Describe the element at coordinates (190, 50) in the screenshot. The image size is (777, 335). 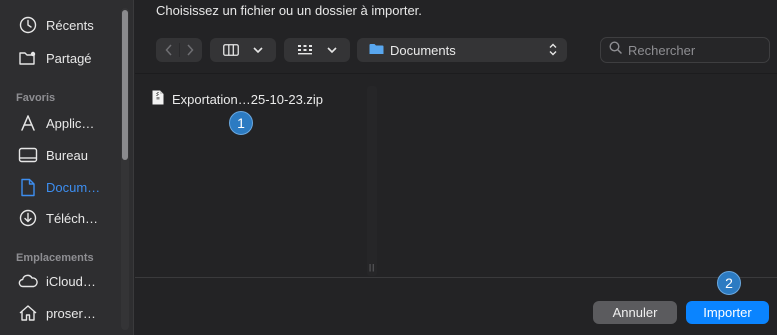
I see `forward-icon` at that location.